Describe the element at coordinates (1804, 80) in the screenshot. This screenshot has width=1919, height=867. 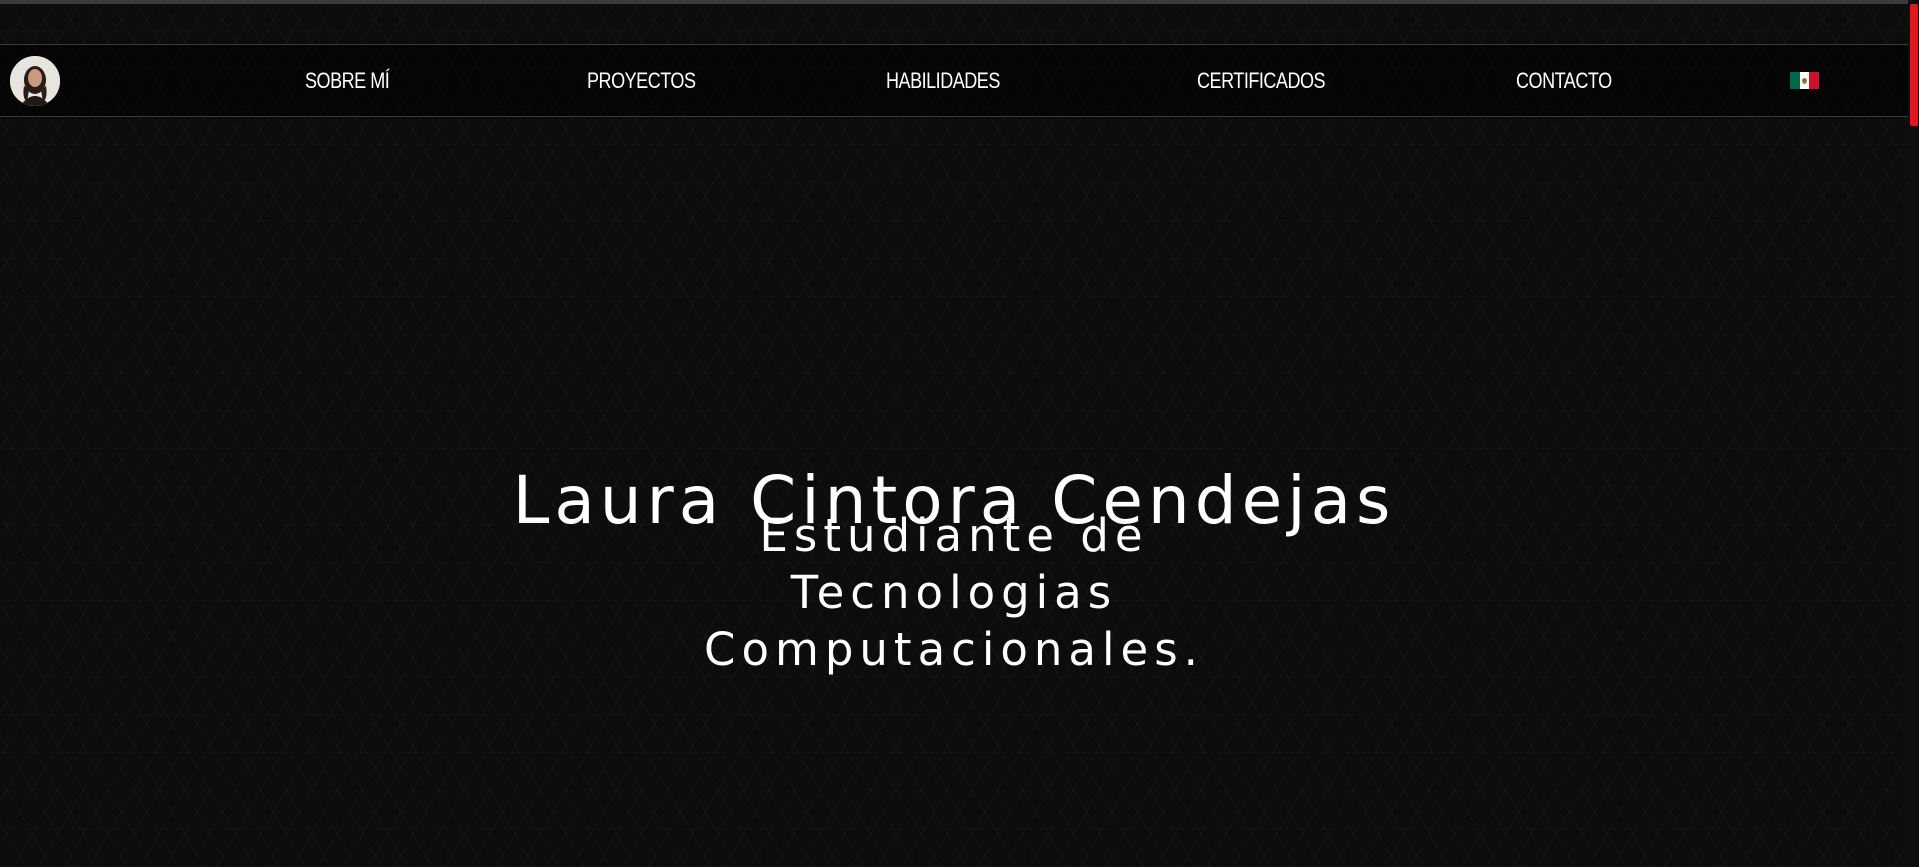
I see `mexico-flag-icon` at that location.